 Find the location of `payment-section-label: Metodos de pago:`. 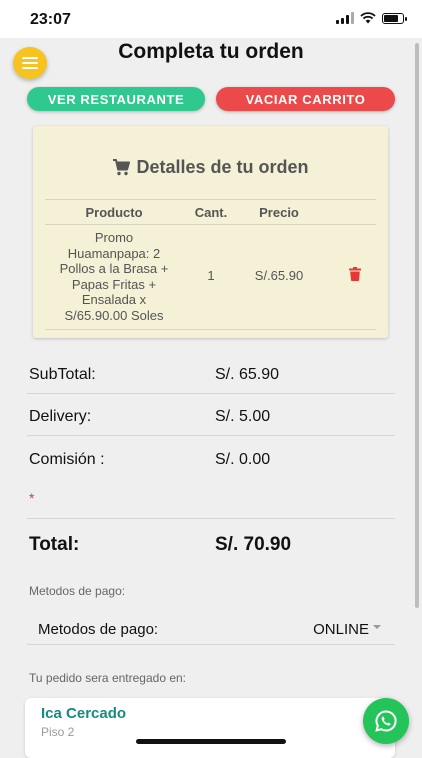

payment-section-label: Metodos de pago: is located at coordinates (77, 591).